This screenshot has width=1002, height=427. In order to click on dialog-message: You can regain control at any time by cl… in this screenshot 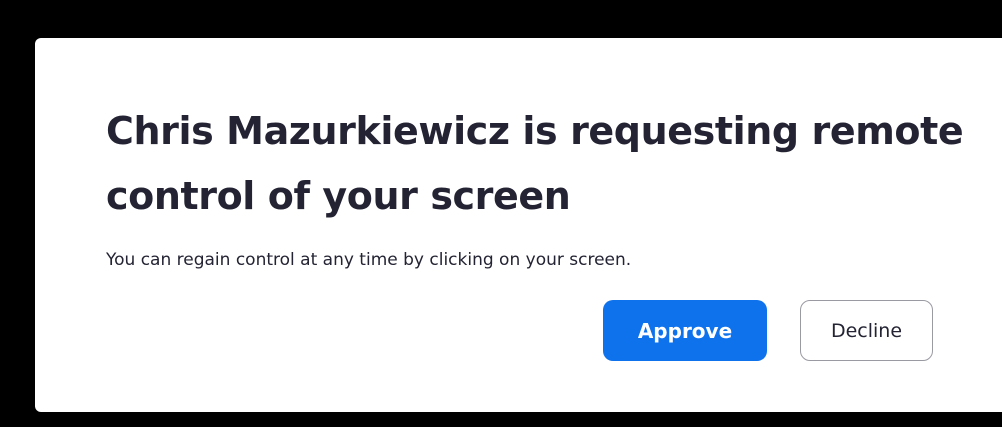, I will do `click(369, 260)`.